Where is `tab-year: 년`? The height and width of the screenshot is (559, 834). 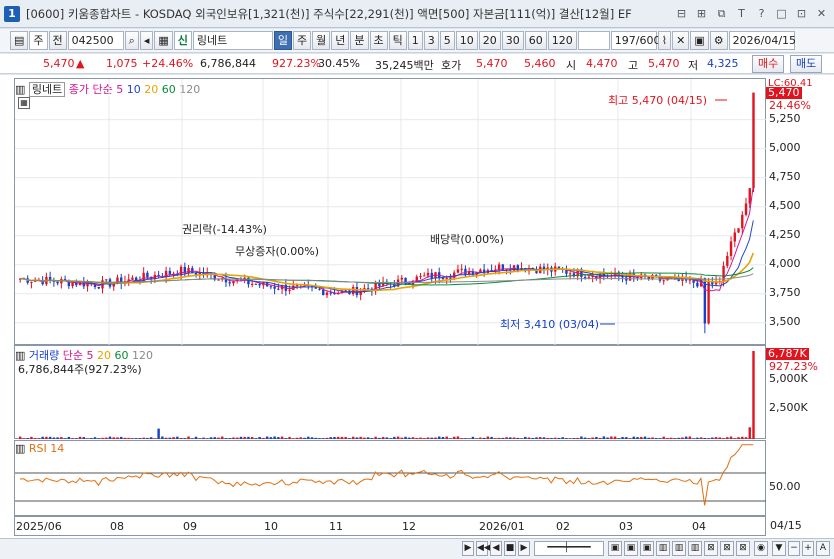
tab-year: 년 is located at coordinates (340, 40).